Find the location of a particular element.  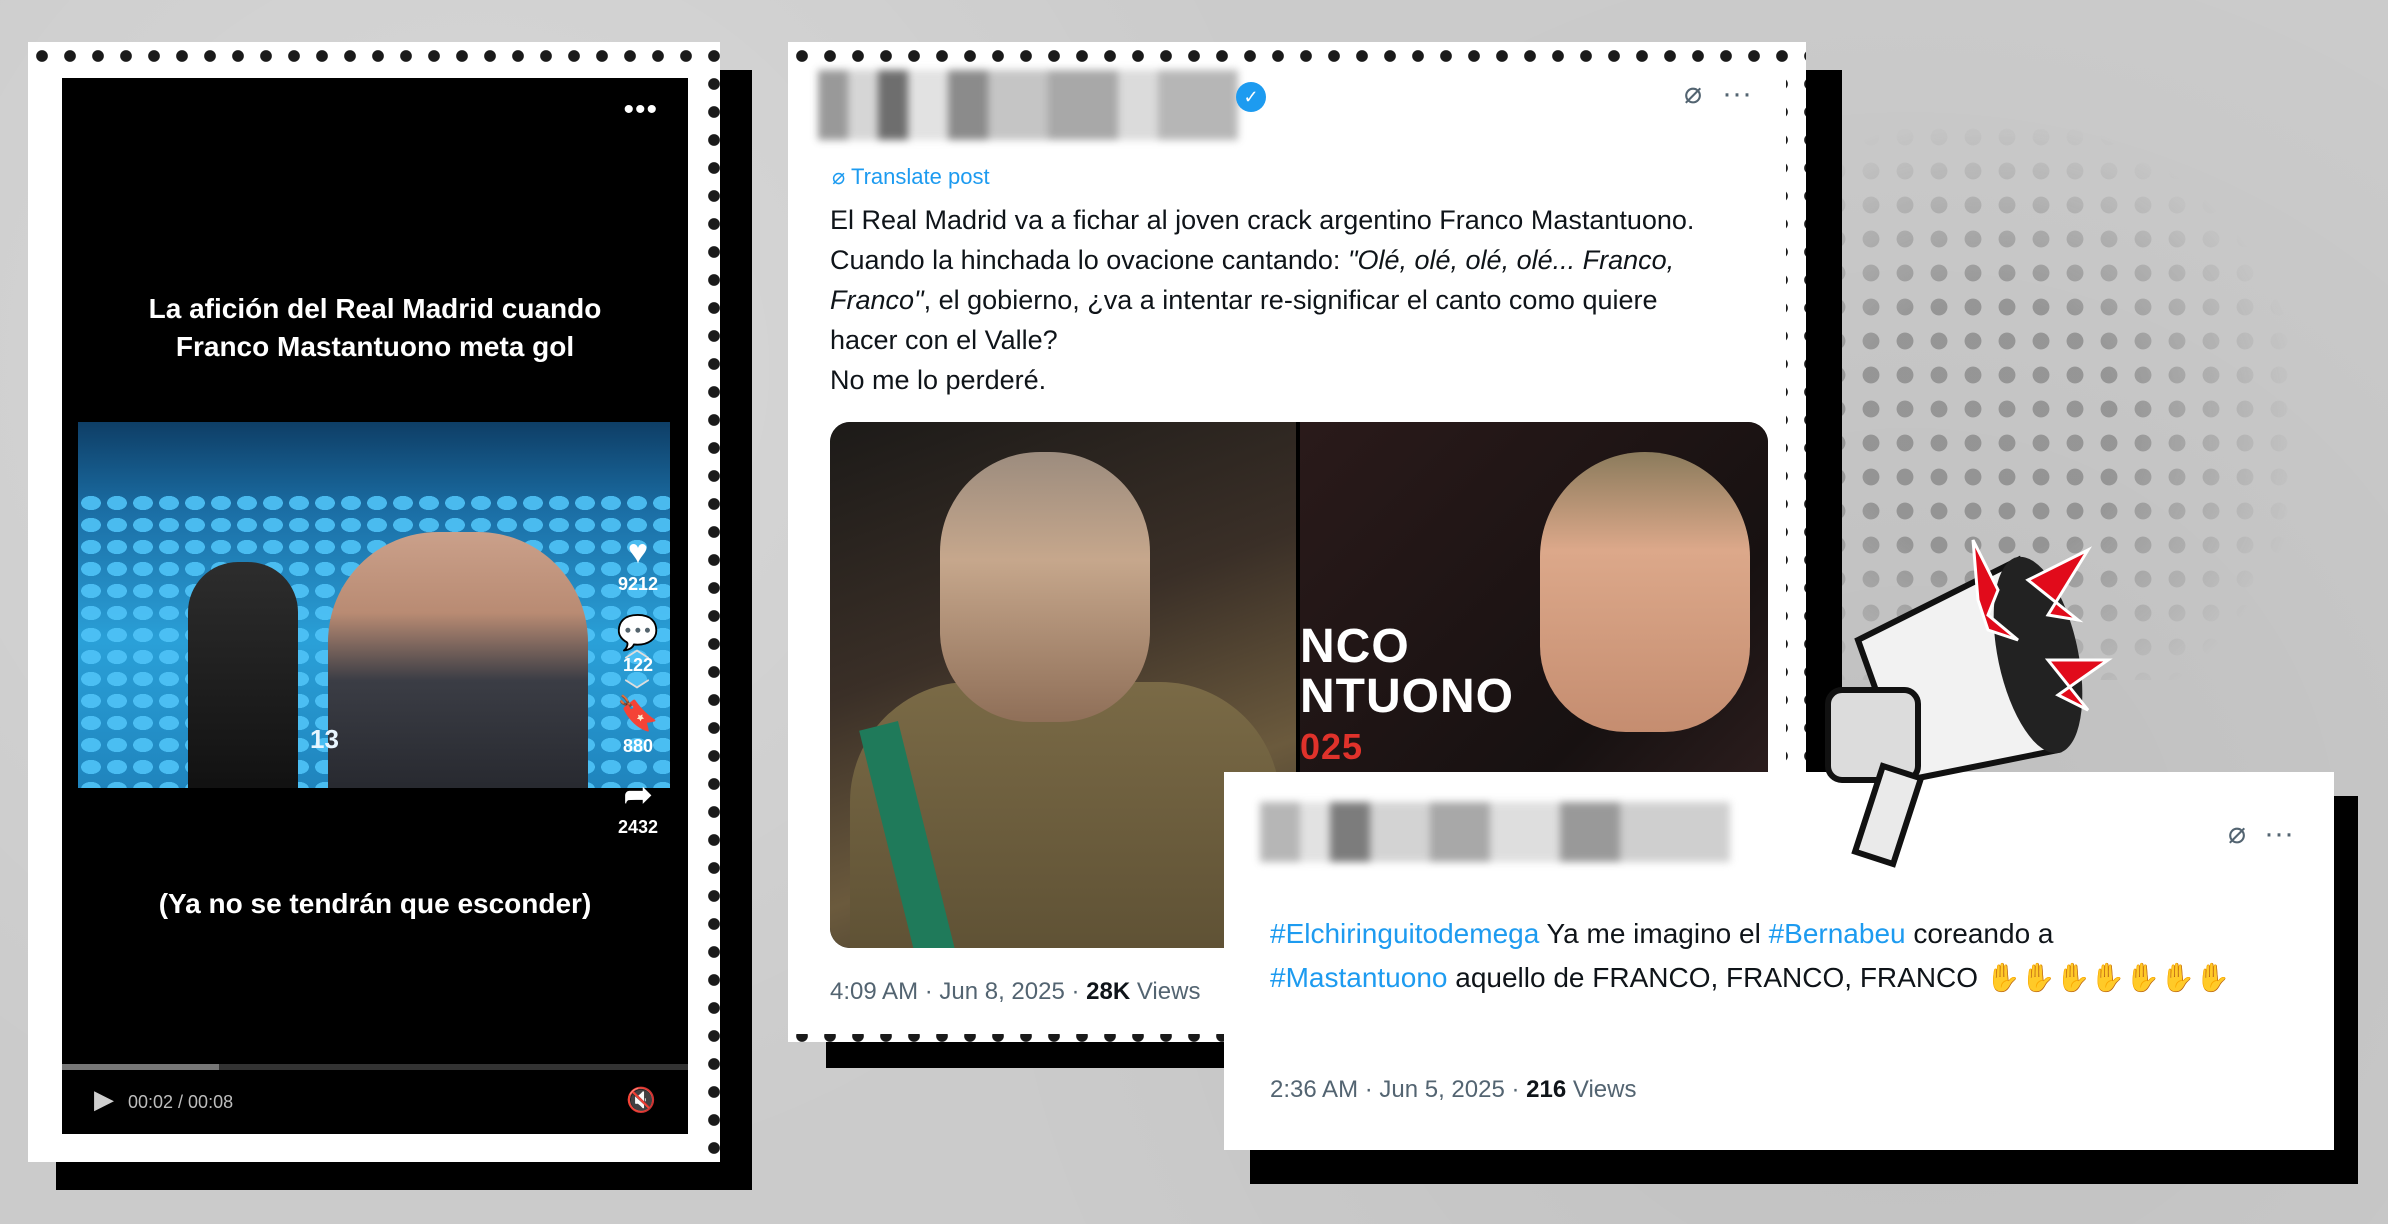

heart-icon: ♥ is located at coordinates (638, 552).